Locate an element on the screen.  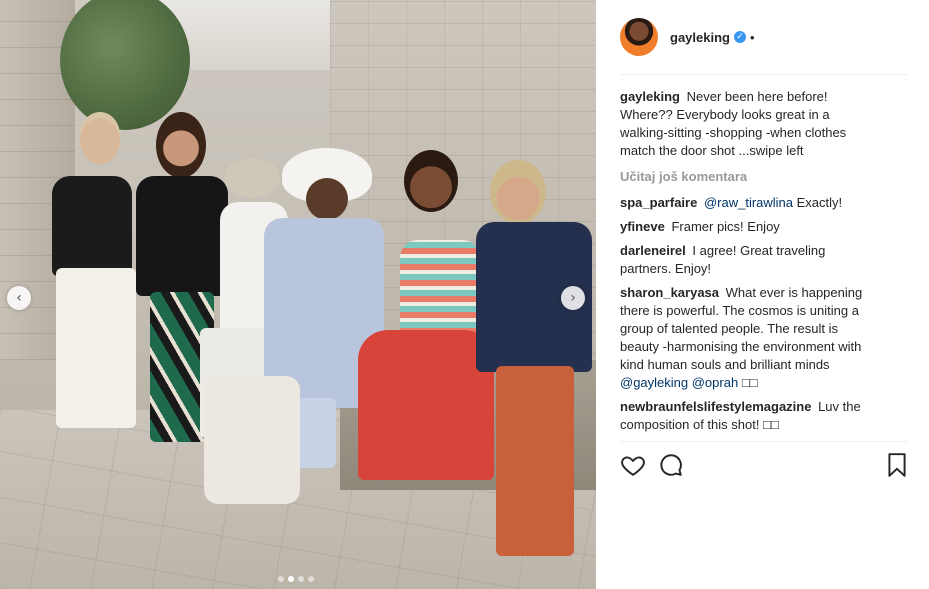
mention-link: @raw_tirawlina is located at coordinates (748, 202).